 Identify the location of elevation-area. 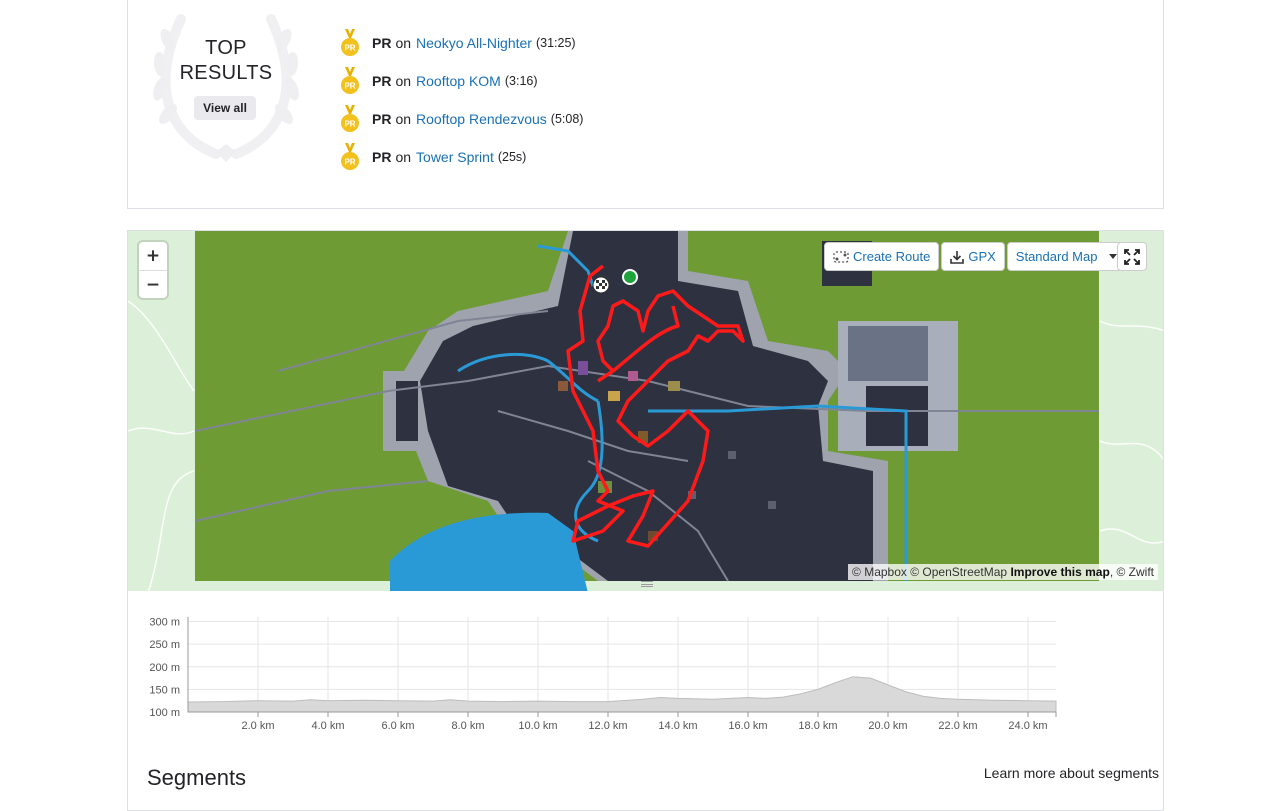
(622, 694).